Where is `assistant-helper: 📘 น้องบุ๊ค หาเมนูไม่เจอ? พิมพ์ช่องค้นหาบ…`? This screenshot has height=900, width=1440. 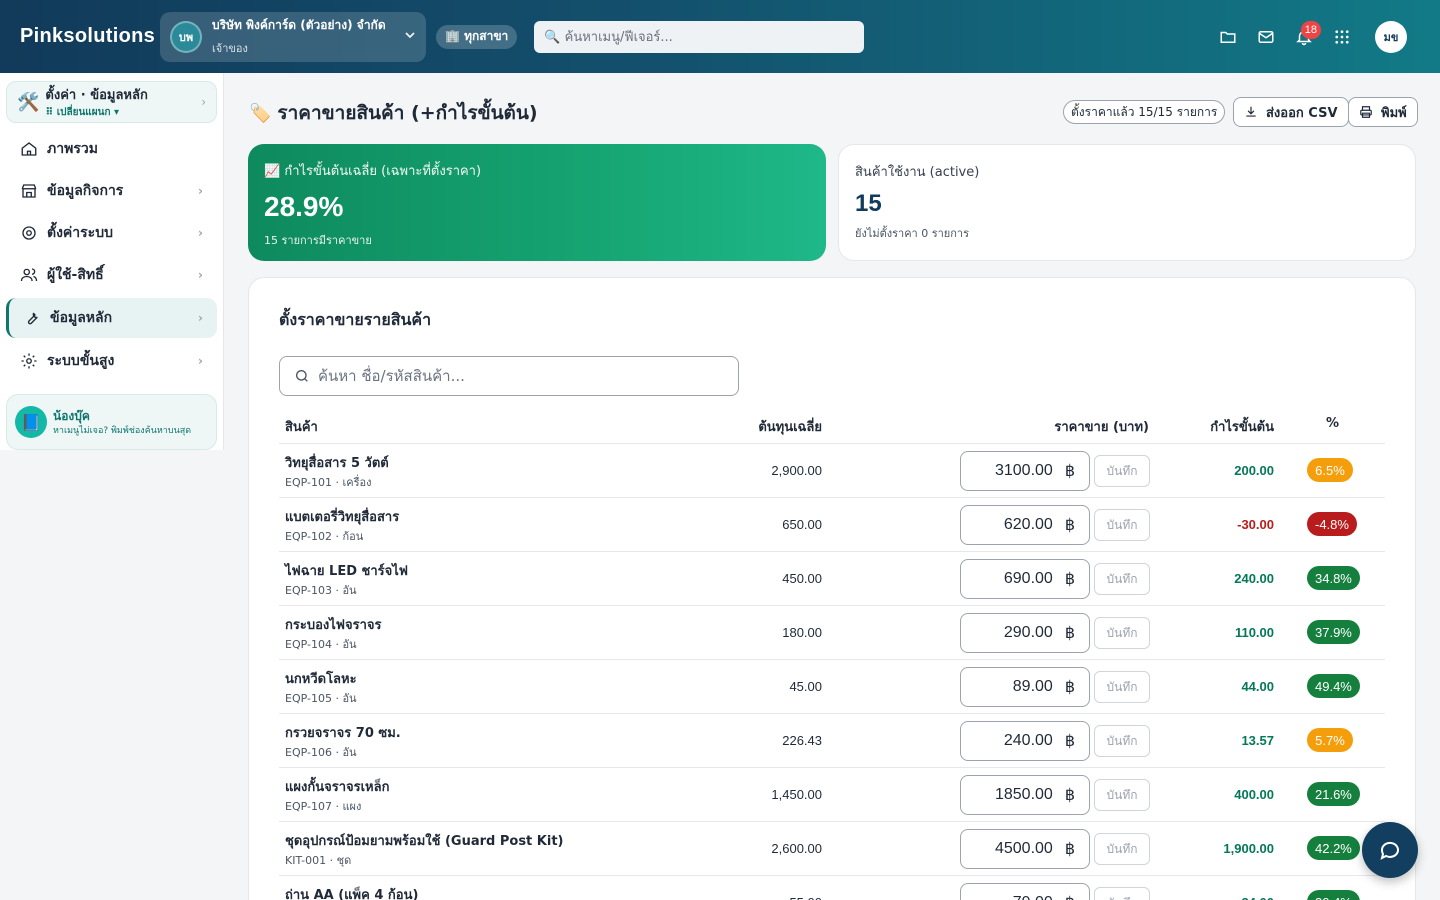 assistant-helper: 📘 น้องบุ๊ค หาเมนูไม่เจอ? พิมพ์ช่องค้นหาบ… is located at coordinates (111, 422).